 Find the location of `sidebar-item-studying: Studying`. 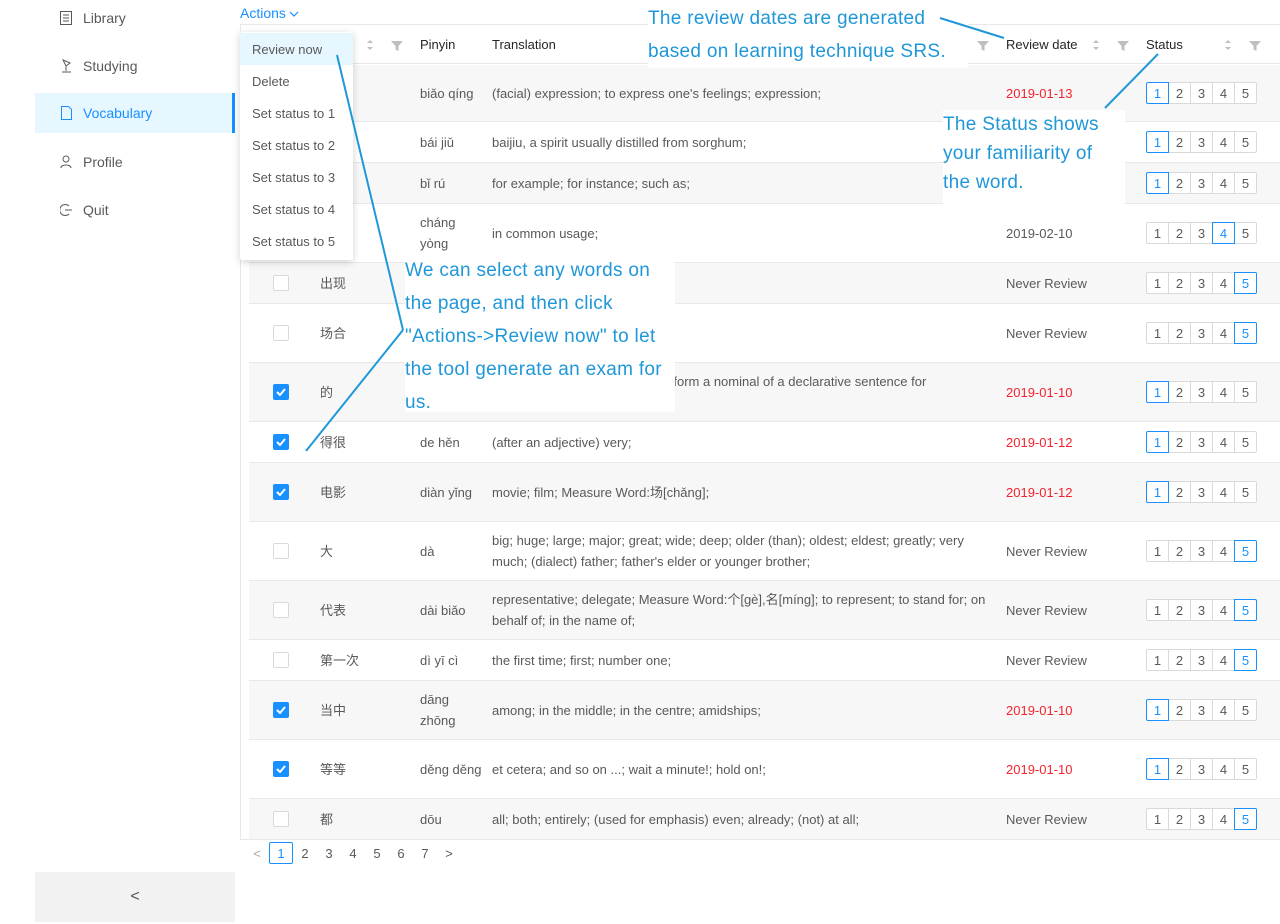

sidebar-item-studying: Studying is located at coordinates (135, 66).